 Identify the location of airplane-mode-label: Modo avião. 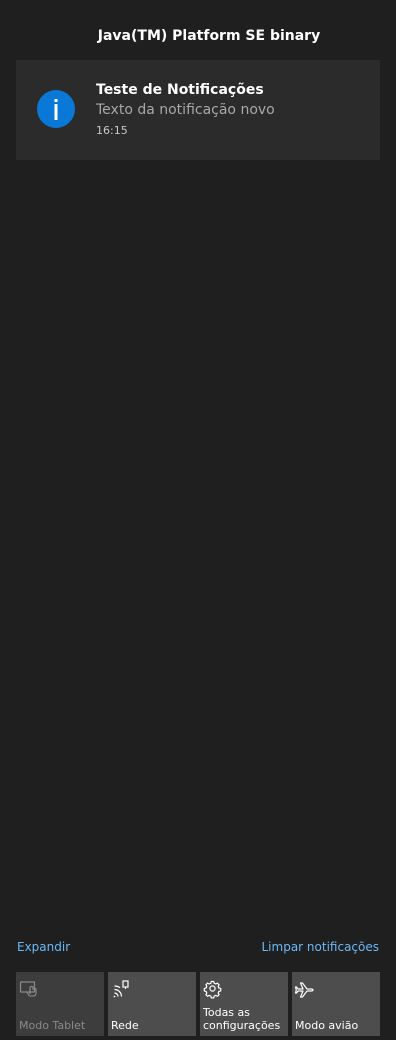
(327, 1025).